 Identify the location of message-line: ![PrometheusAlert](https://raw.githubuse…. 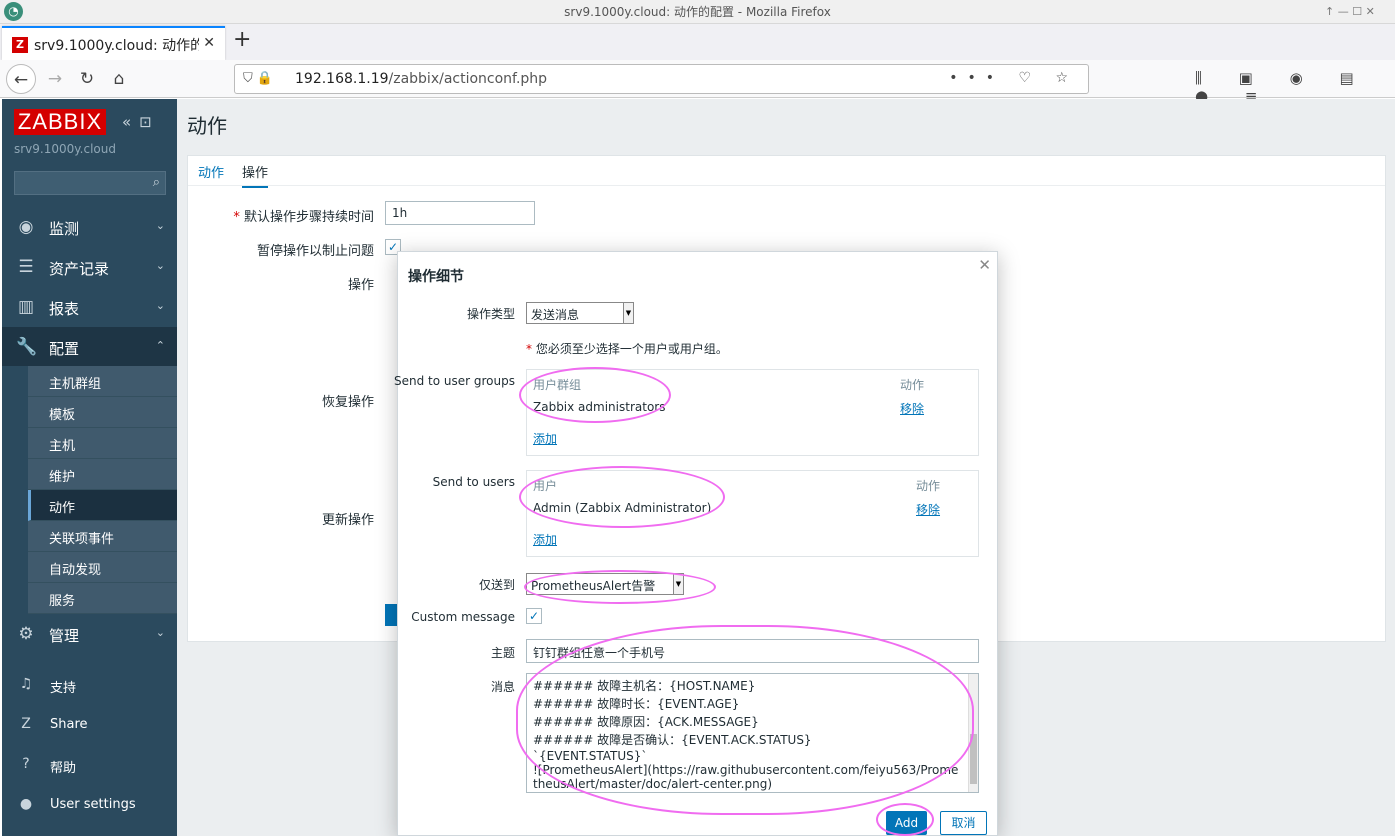
(746, 777).